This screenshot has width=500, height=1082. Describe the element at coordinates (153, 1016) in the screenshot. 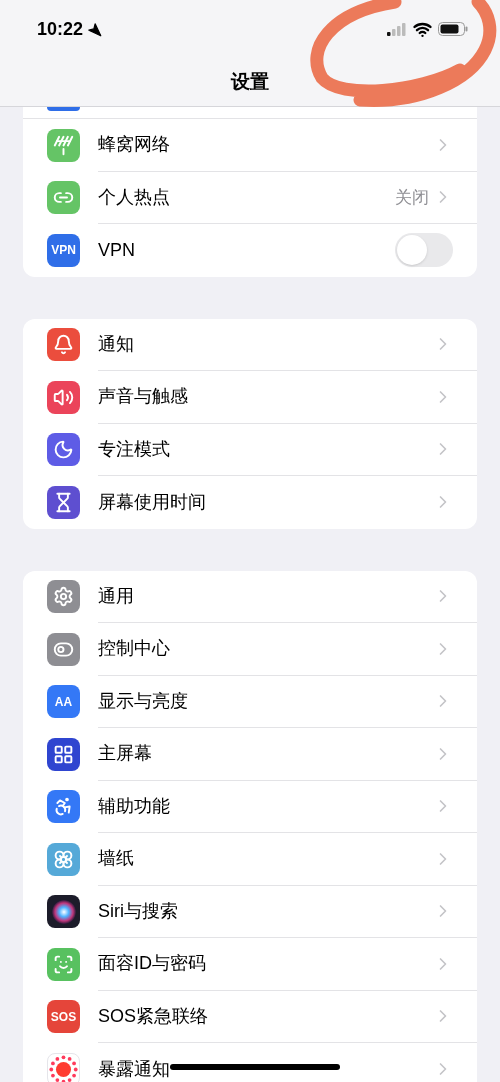

I see `row-label: SOS紧急联络` at that location.